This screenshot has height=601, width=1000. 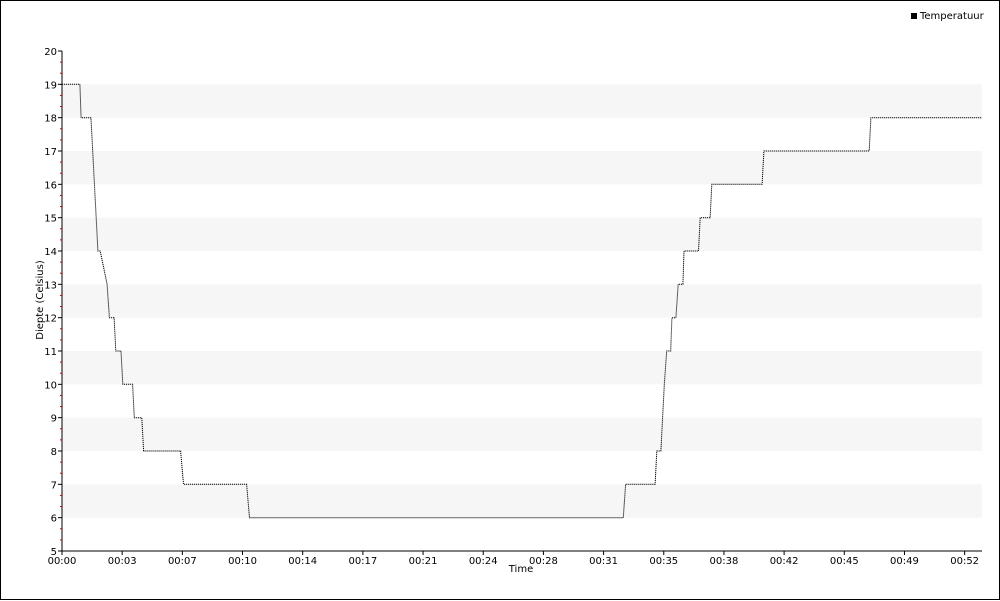 What do you see at coordinates (54, 485) in the screenshot?
I see `y-tick-label-7: 7` at bounding box center [54, 485].